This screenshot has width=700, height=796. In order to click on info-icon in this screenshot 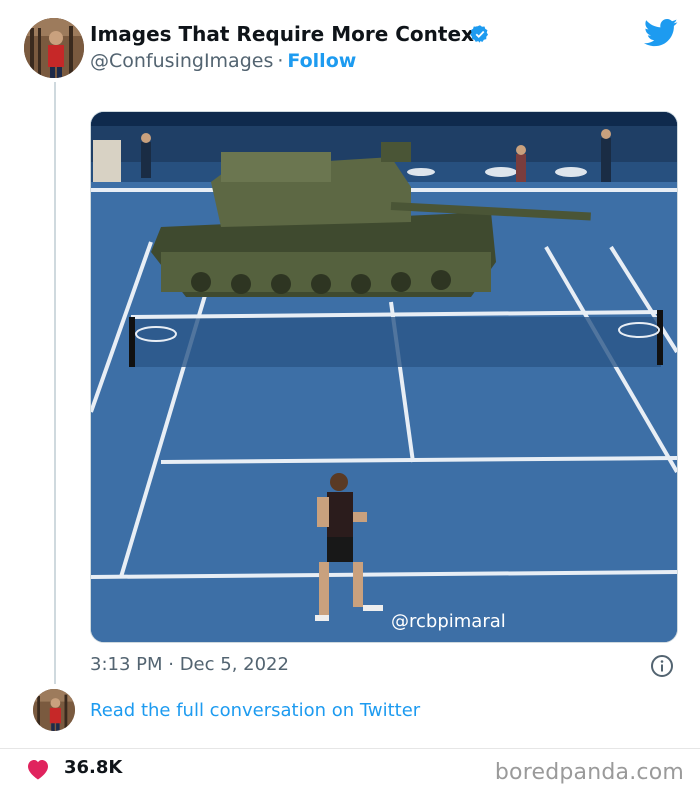, I will do `click(662, 666)`.